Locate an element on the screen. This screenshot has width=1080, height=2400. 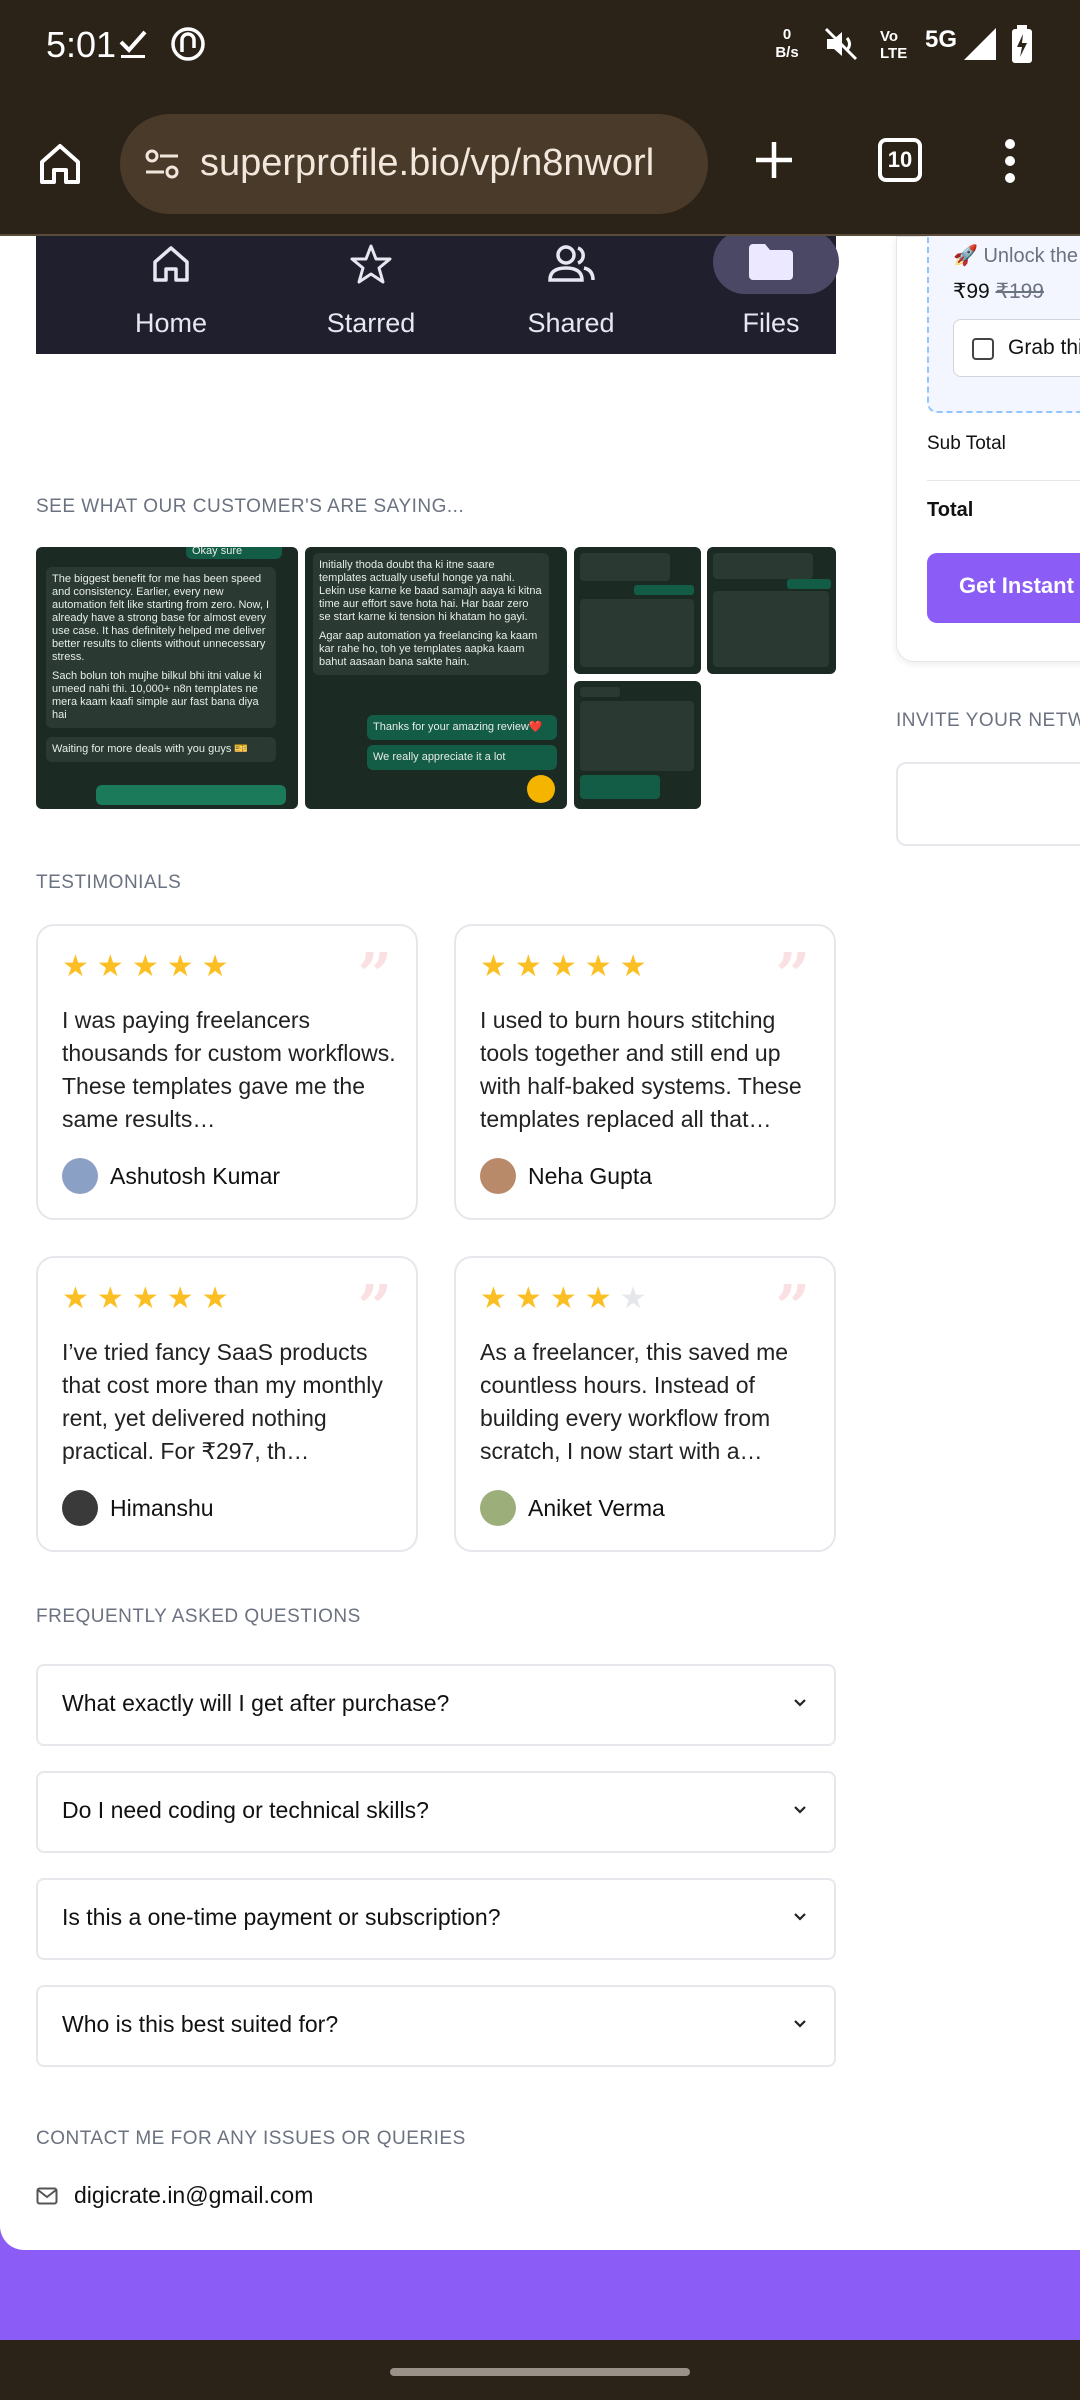
drive-nav-label: Files is located at coordinates (771, 323).